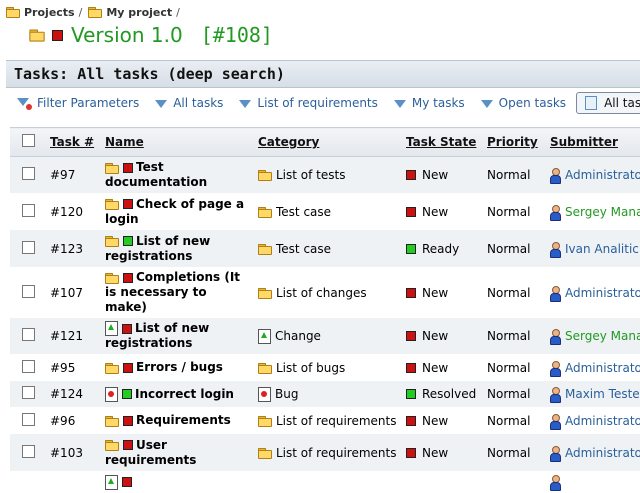 The height and width of the screenshot is (493, 640). I want to click on task-name-link: Incorrect login, so click(184, 394).